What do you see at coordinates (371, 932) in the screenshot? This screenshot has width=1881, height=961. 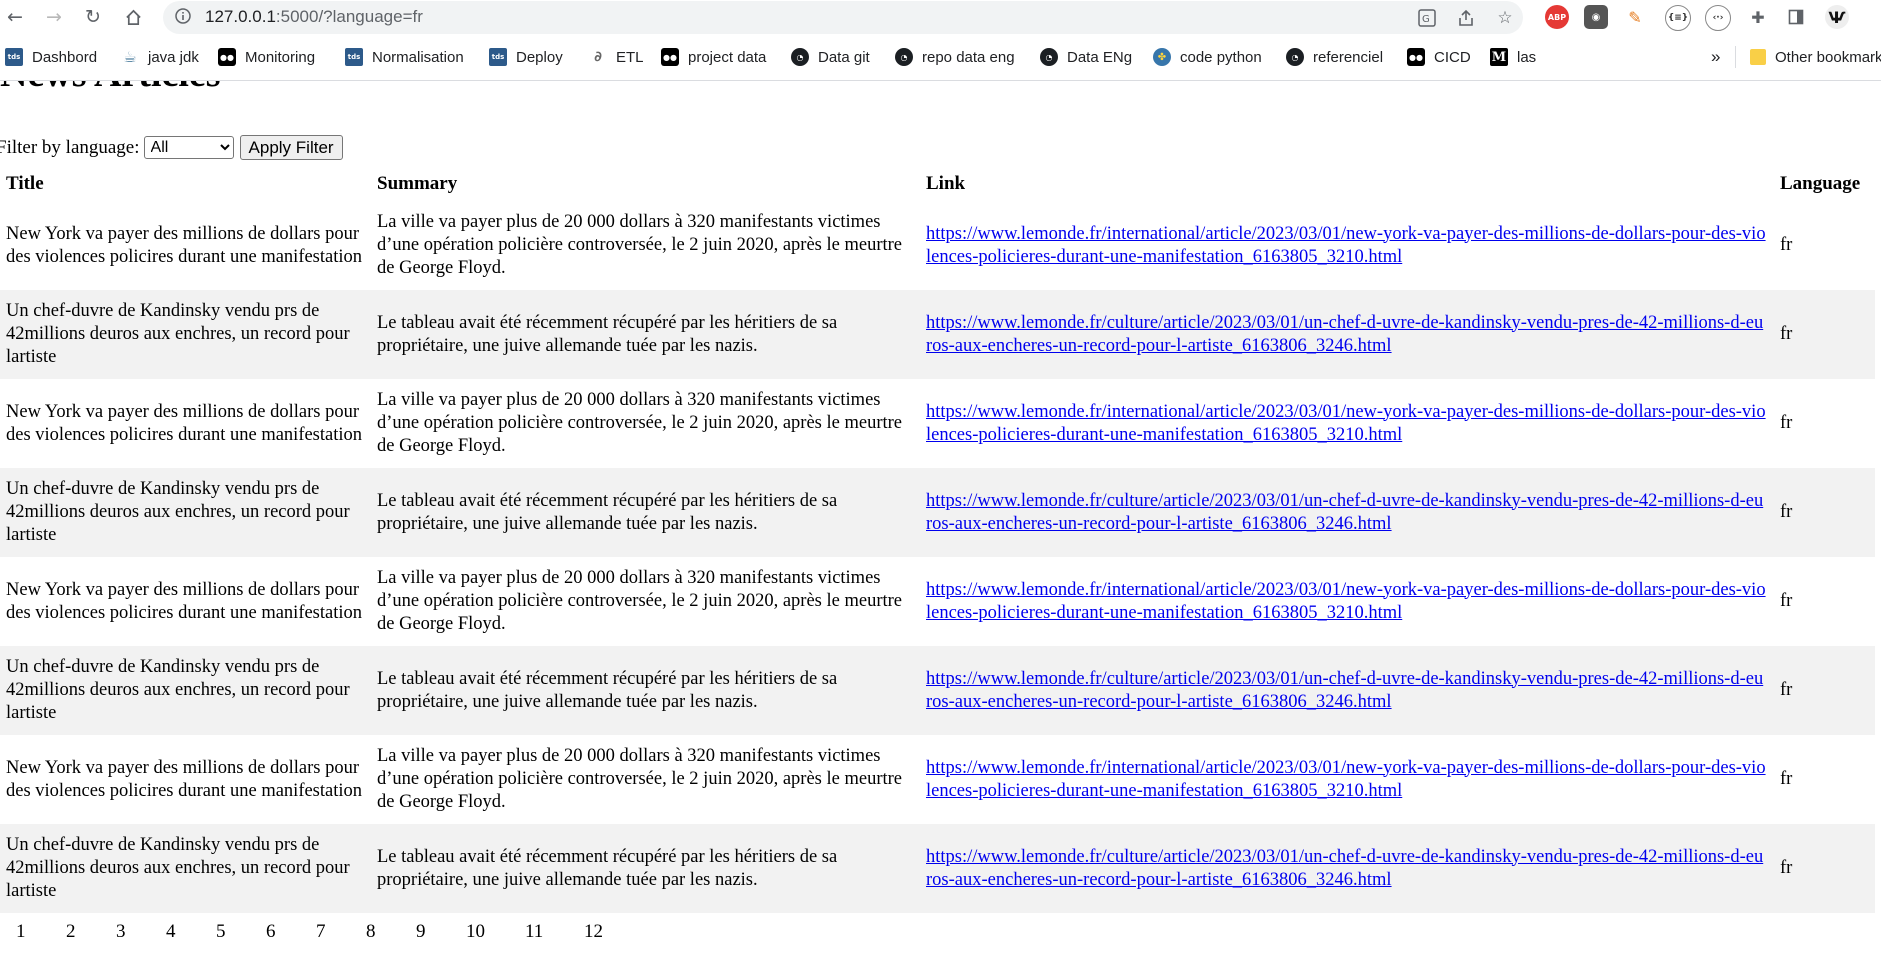 I see `page-link: 8` at bounding box center [371, 932].